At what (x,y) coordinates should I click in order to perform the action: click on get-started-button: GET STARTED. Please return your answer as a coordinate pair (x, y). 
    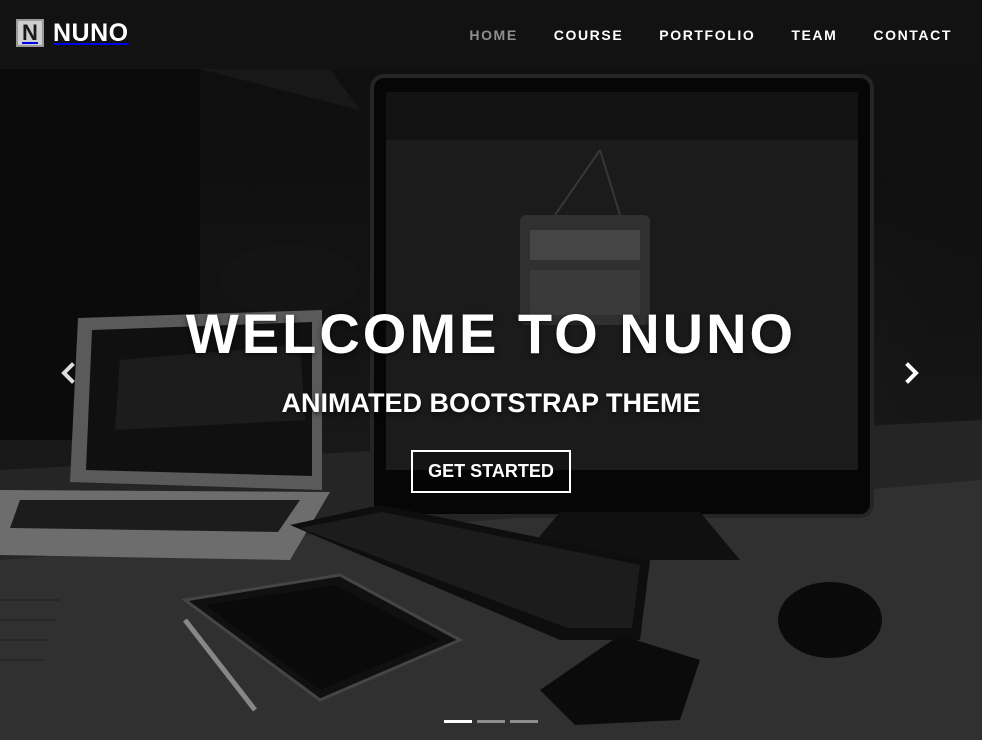
    Looking at the image, I should click on (491, 471).